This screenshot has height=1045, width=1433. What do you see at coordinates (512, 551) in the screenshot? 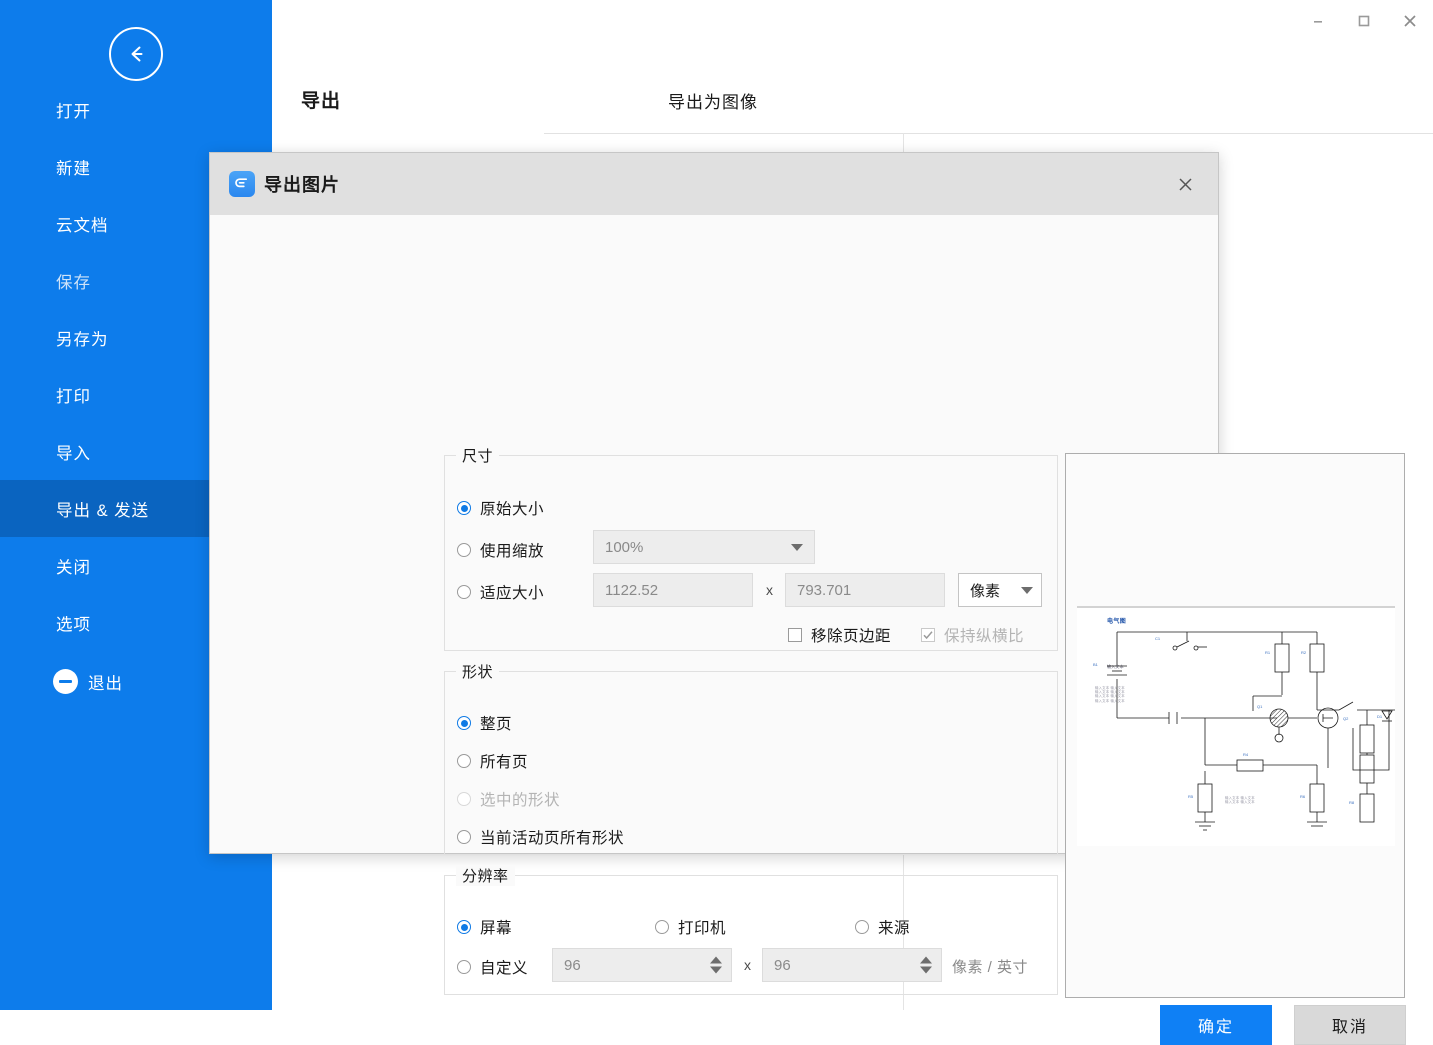
I see `radio-label: 使用缩放` at bounding box center [512, 551].